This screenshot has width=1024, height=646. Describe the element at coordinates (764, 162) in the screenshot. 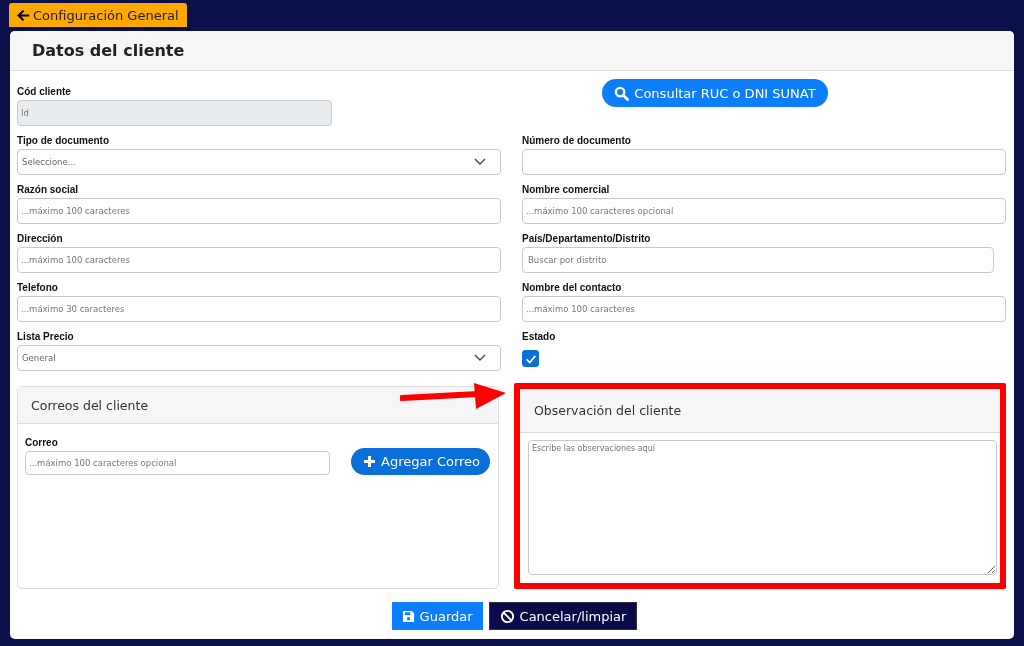

I see `text-field` at that location.